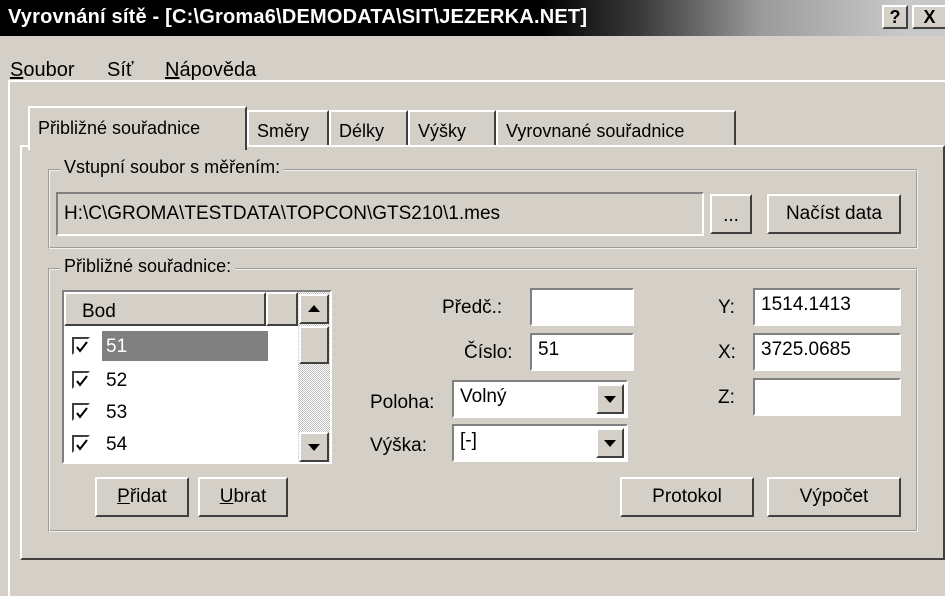  What do you see at coordinates (120, 70) in the screenshot?
I see `menu-sit: Síť` at bounding box center [120, 70].